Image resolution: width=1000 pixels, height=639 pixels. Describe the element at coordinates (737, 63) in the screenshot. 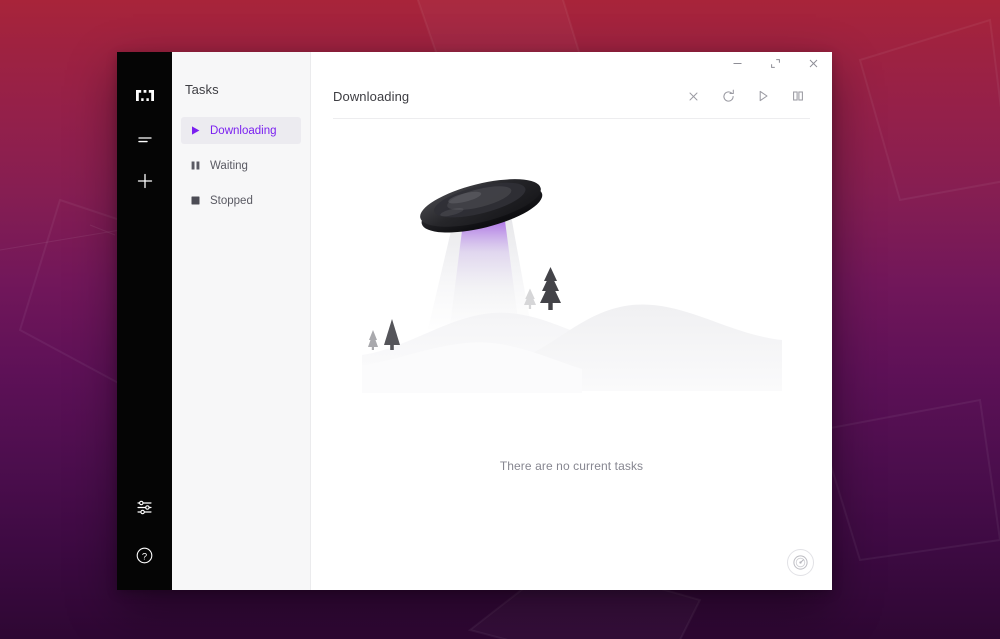

I see `minimize-button` at that location.